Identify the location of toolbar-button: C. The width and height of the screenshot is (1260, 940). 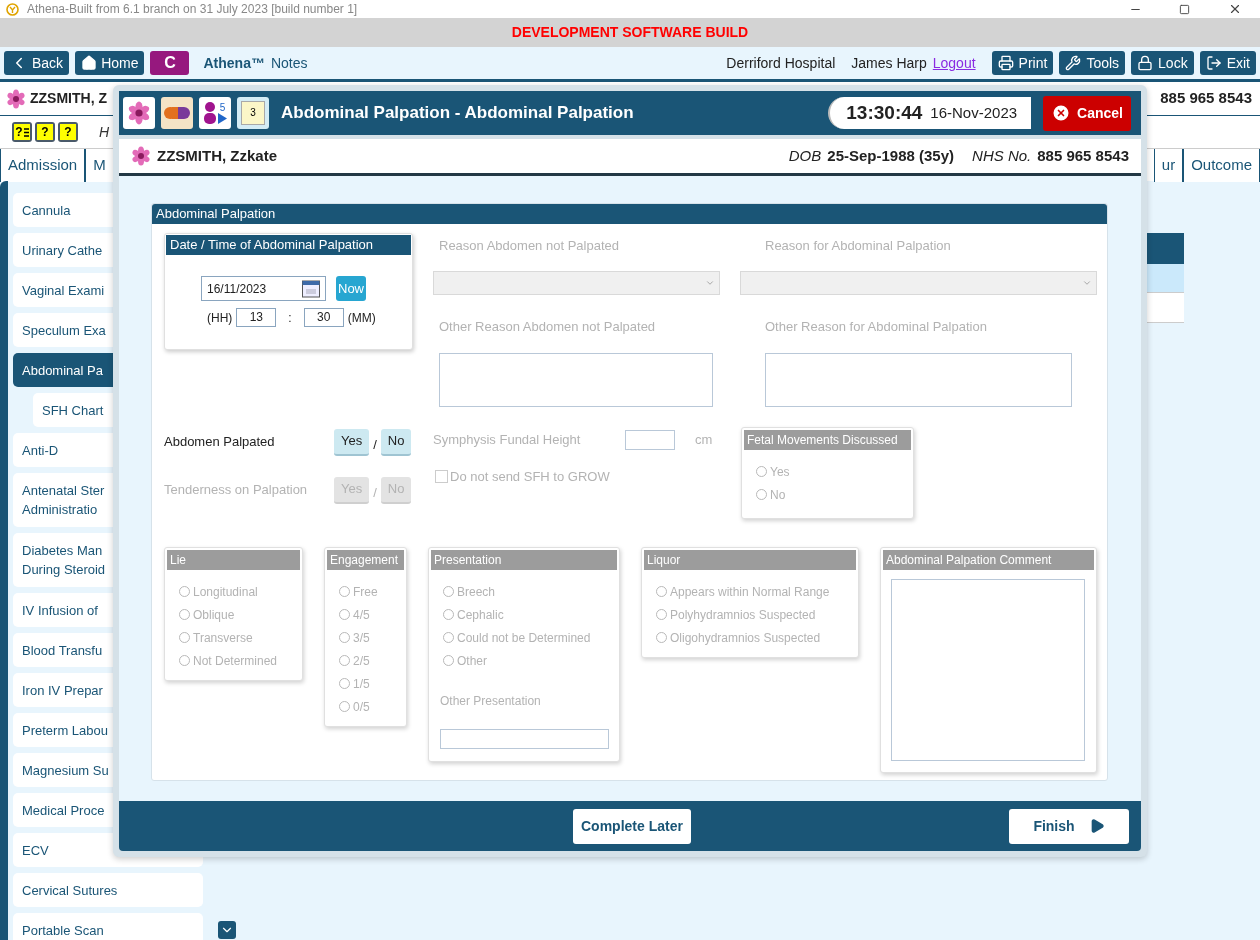
(170, 63).